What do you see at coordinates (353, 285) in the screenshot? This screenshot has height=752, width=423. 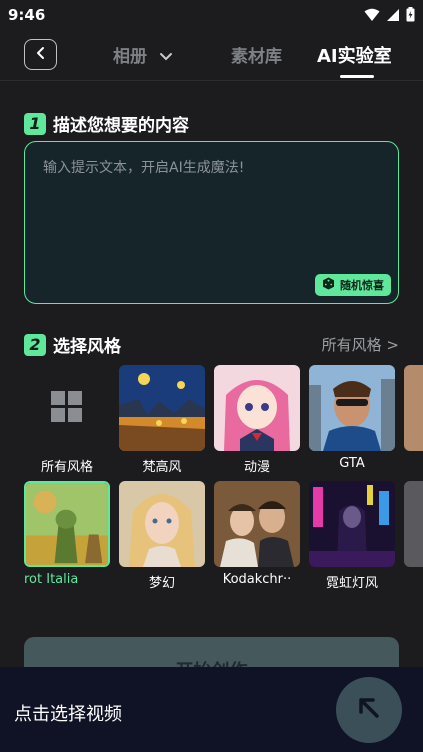 I see `random-surprise-button: 随机惊喜` at bounding box center [353, 285].